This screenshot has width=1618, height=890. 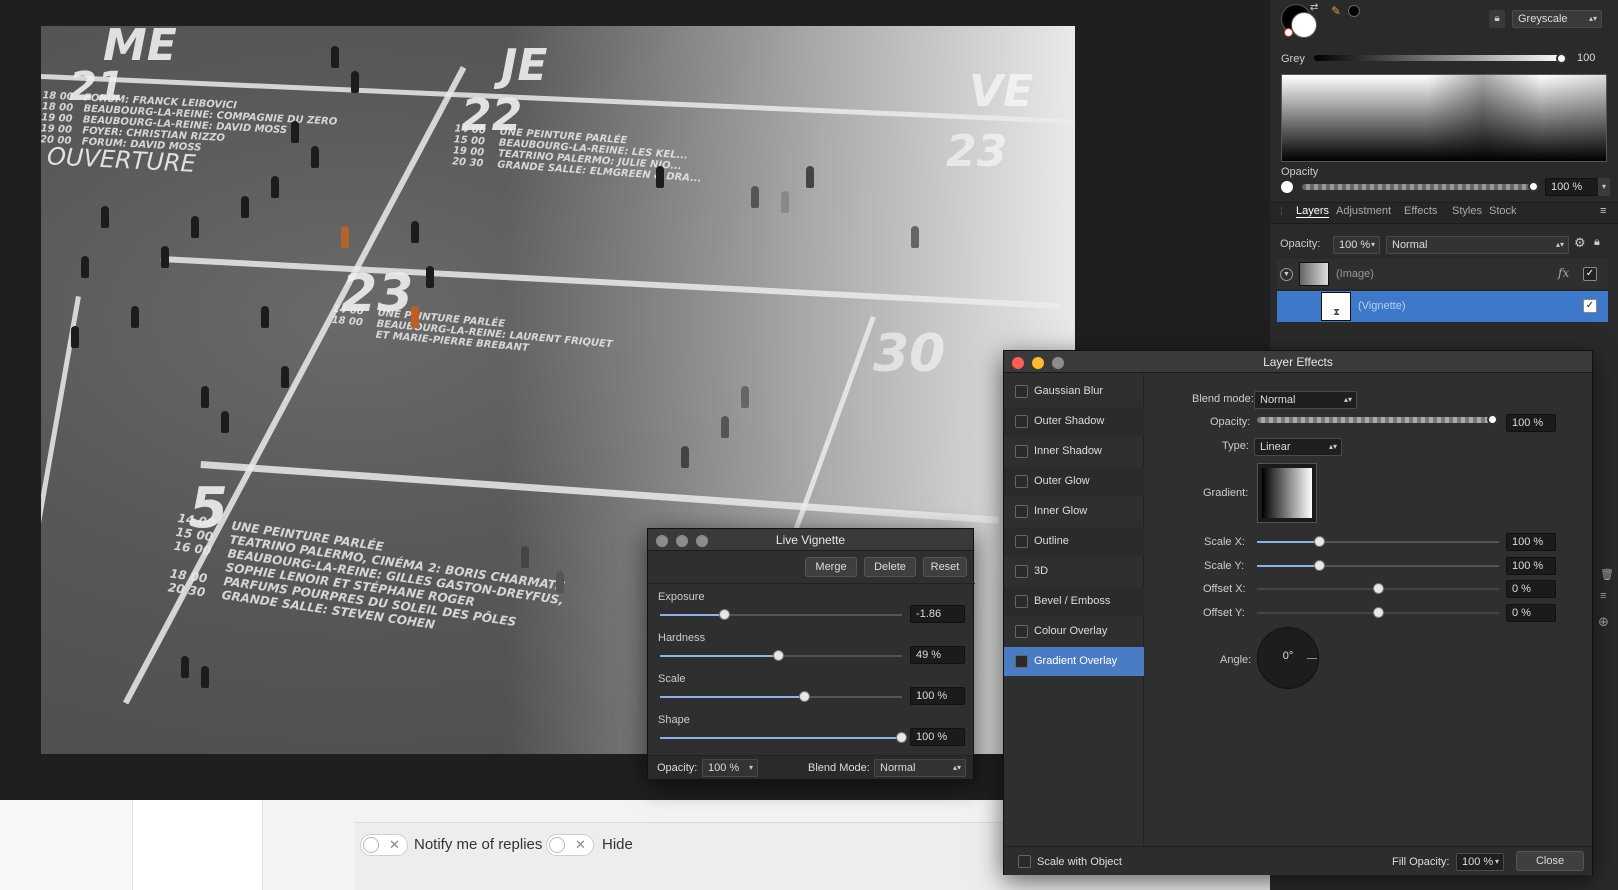 What do you see at coordinates (1503, 211) in the screenshot?
I see `tab-stock: Stock` at bounding box center [1503, 211].